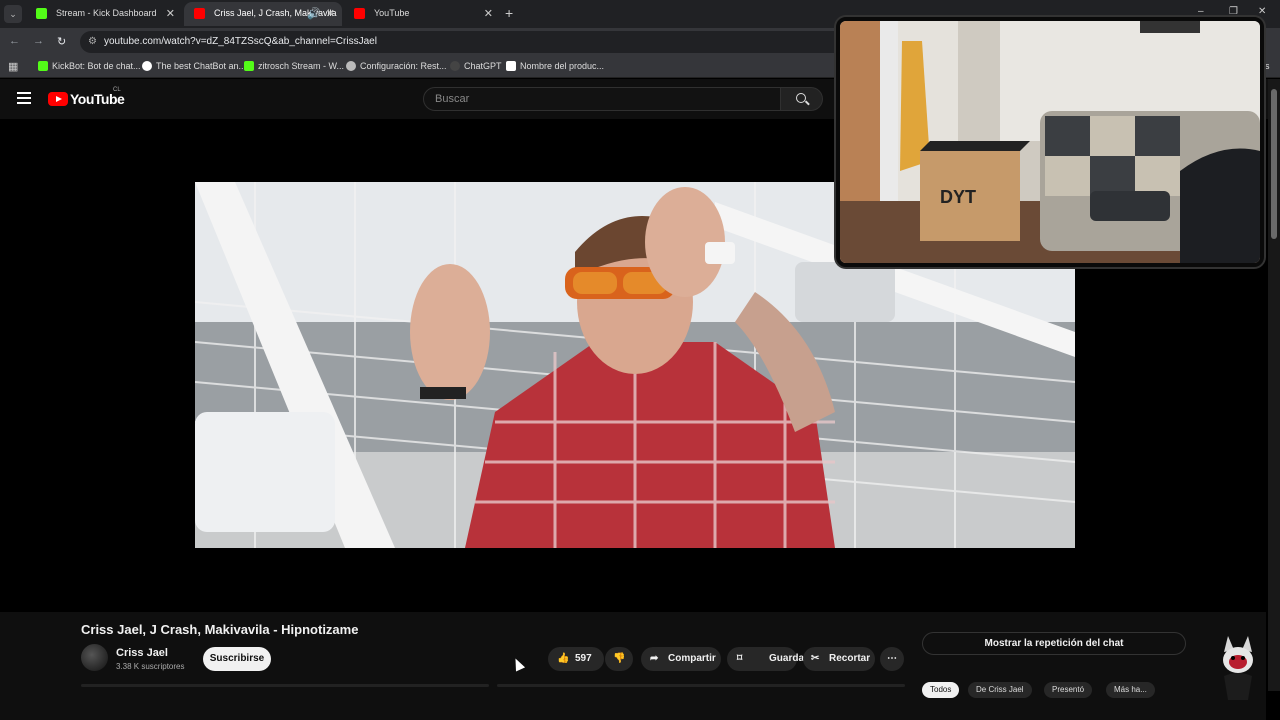  Describe the element at coordinates (941, 690) in the screenshot. I see `chip-todos: Todos` at that location.